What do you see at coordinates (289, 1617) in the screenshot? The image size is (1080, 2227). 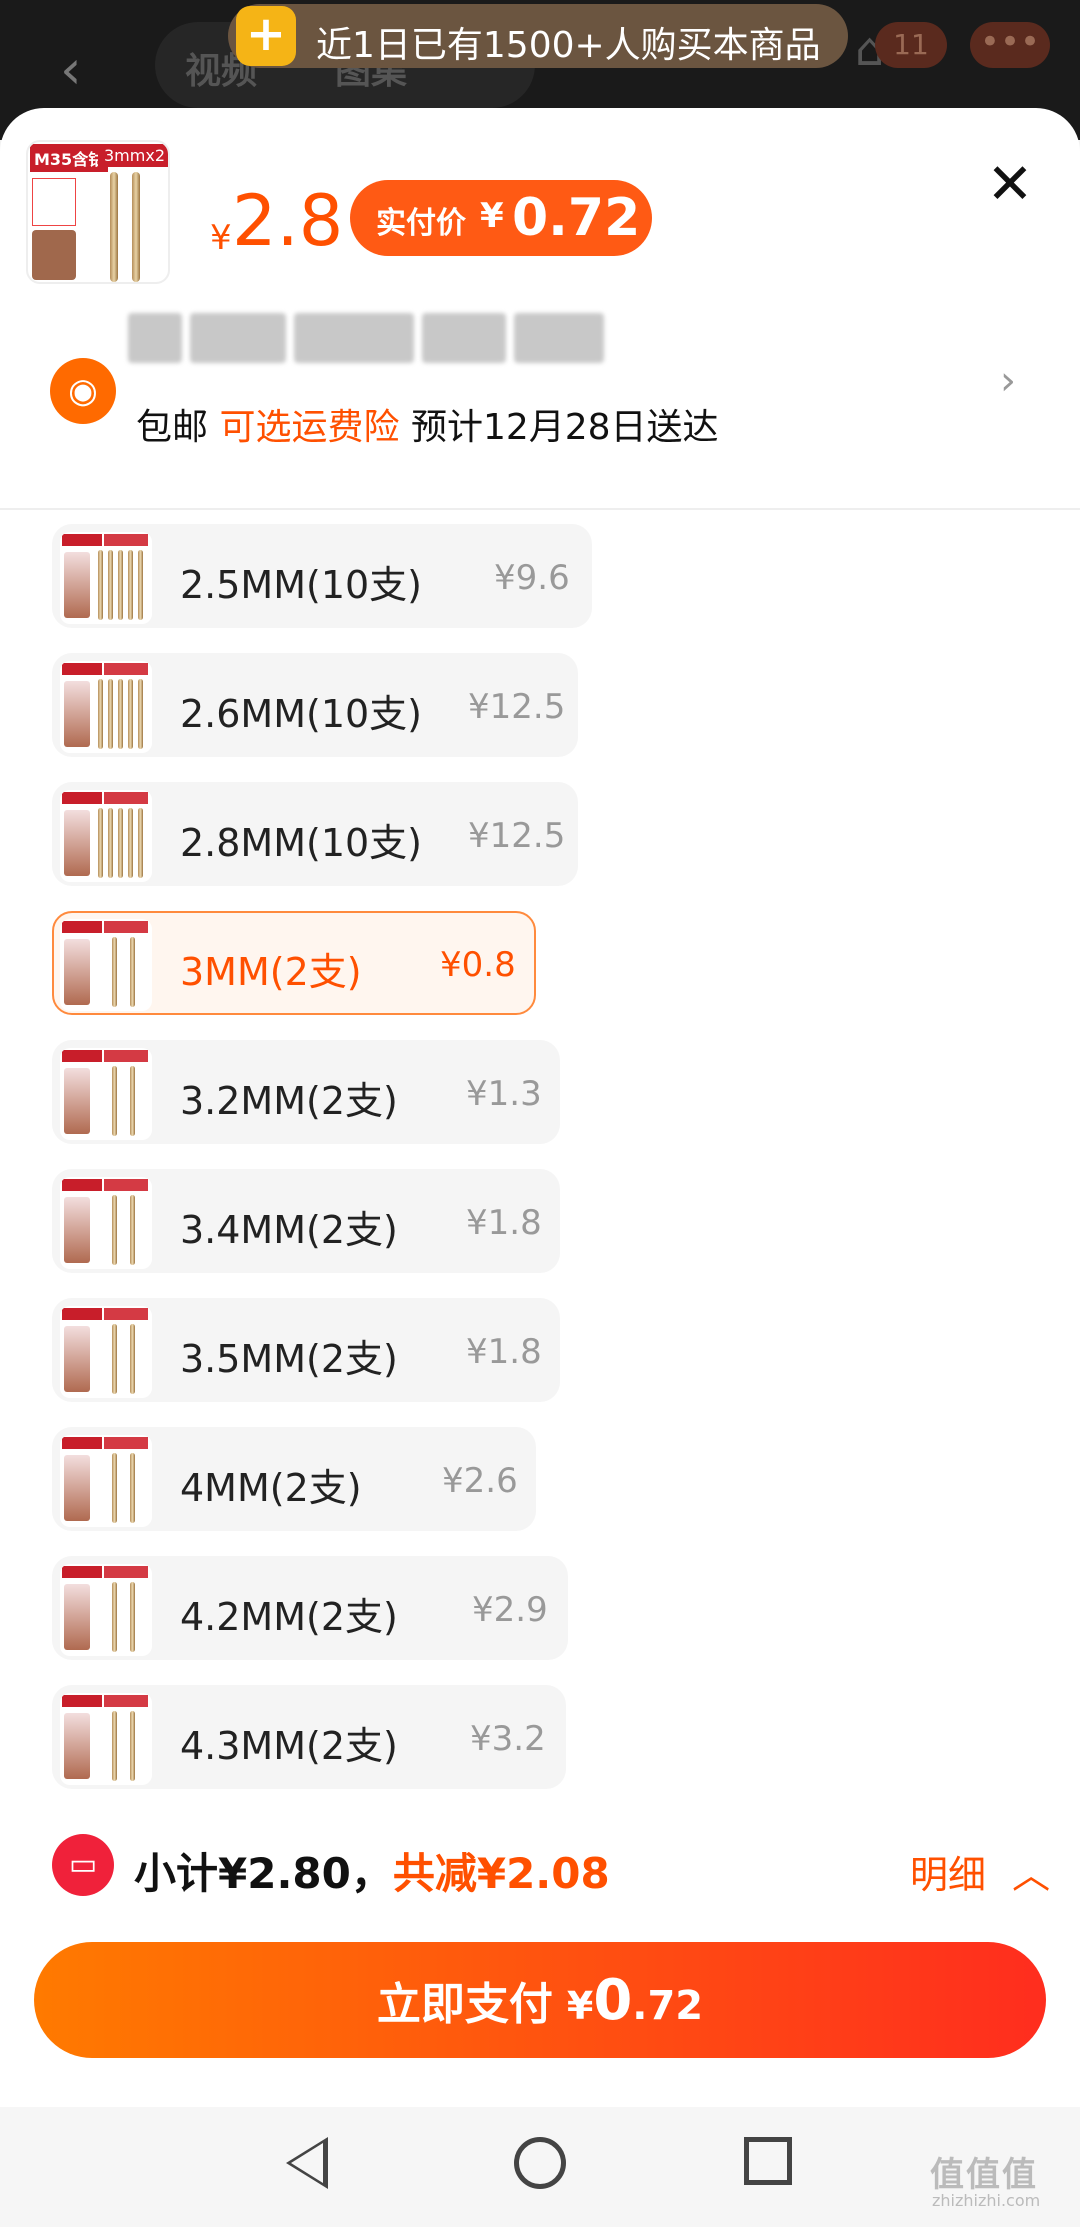 I see `sku-label: 4.2MM(2支)` at bounding box center [289, 1617].